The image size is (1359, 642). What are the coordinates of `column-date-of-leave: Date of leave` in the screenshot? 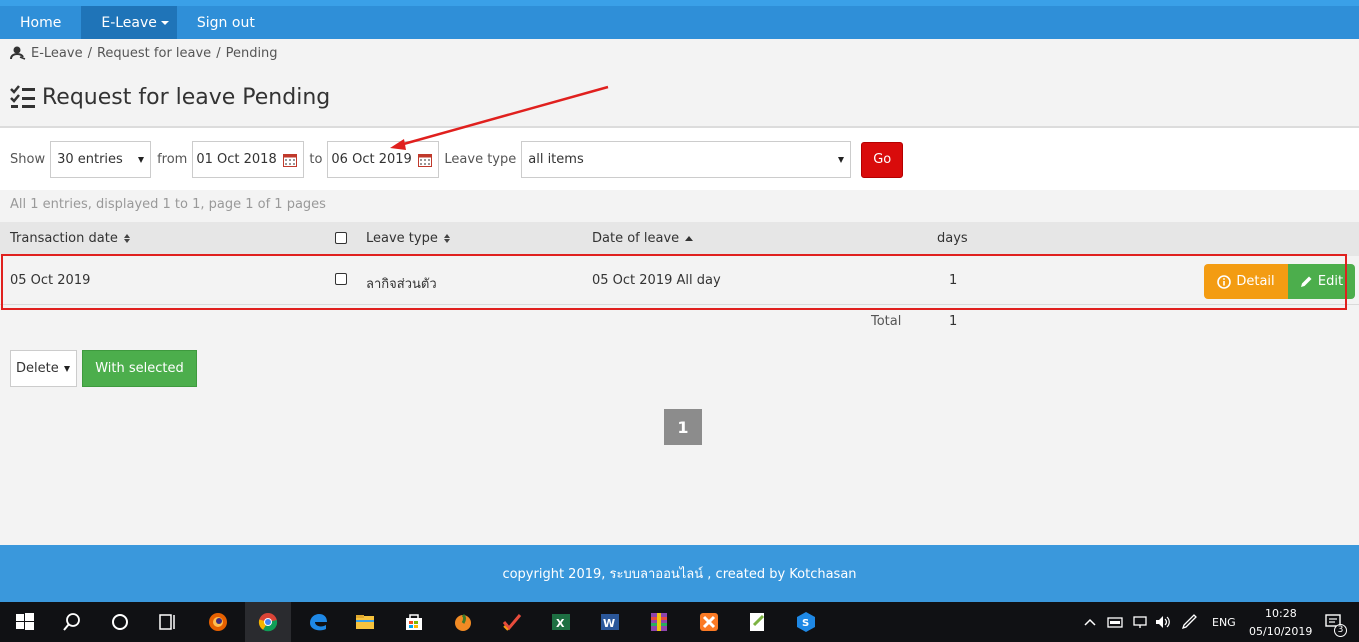 It's located at (643, 238).